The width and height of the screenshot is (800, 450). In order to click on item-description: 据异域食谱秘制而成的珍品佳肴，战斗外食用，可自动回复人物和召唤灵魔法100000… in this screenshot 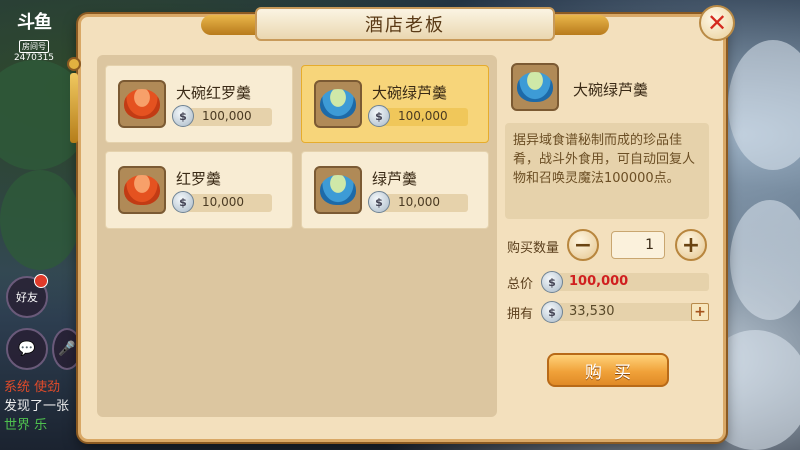, I will do `click(607, 171)`.